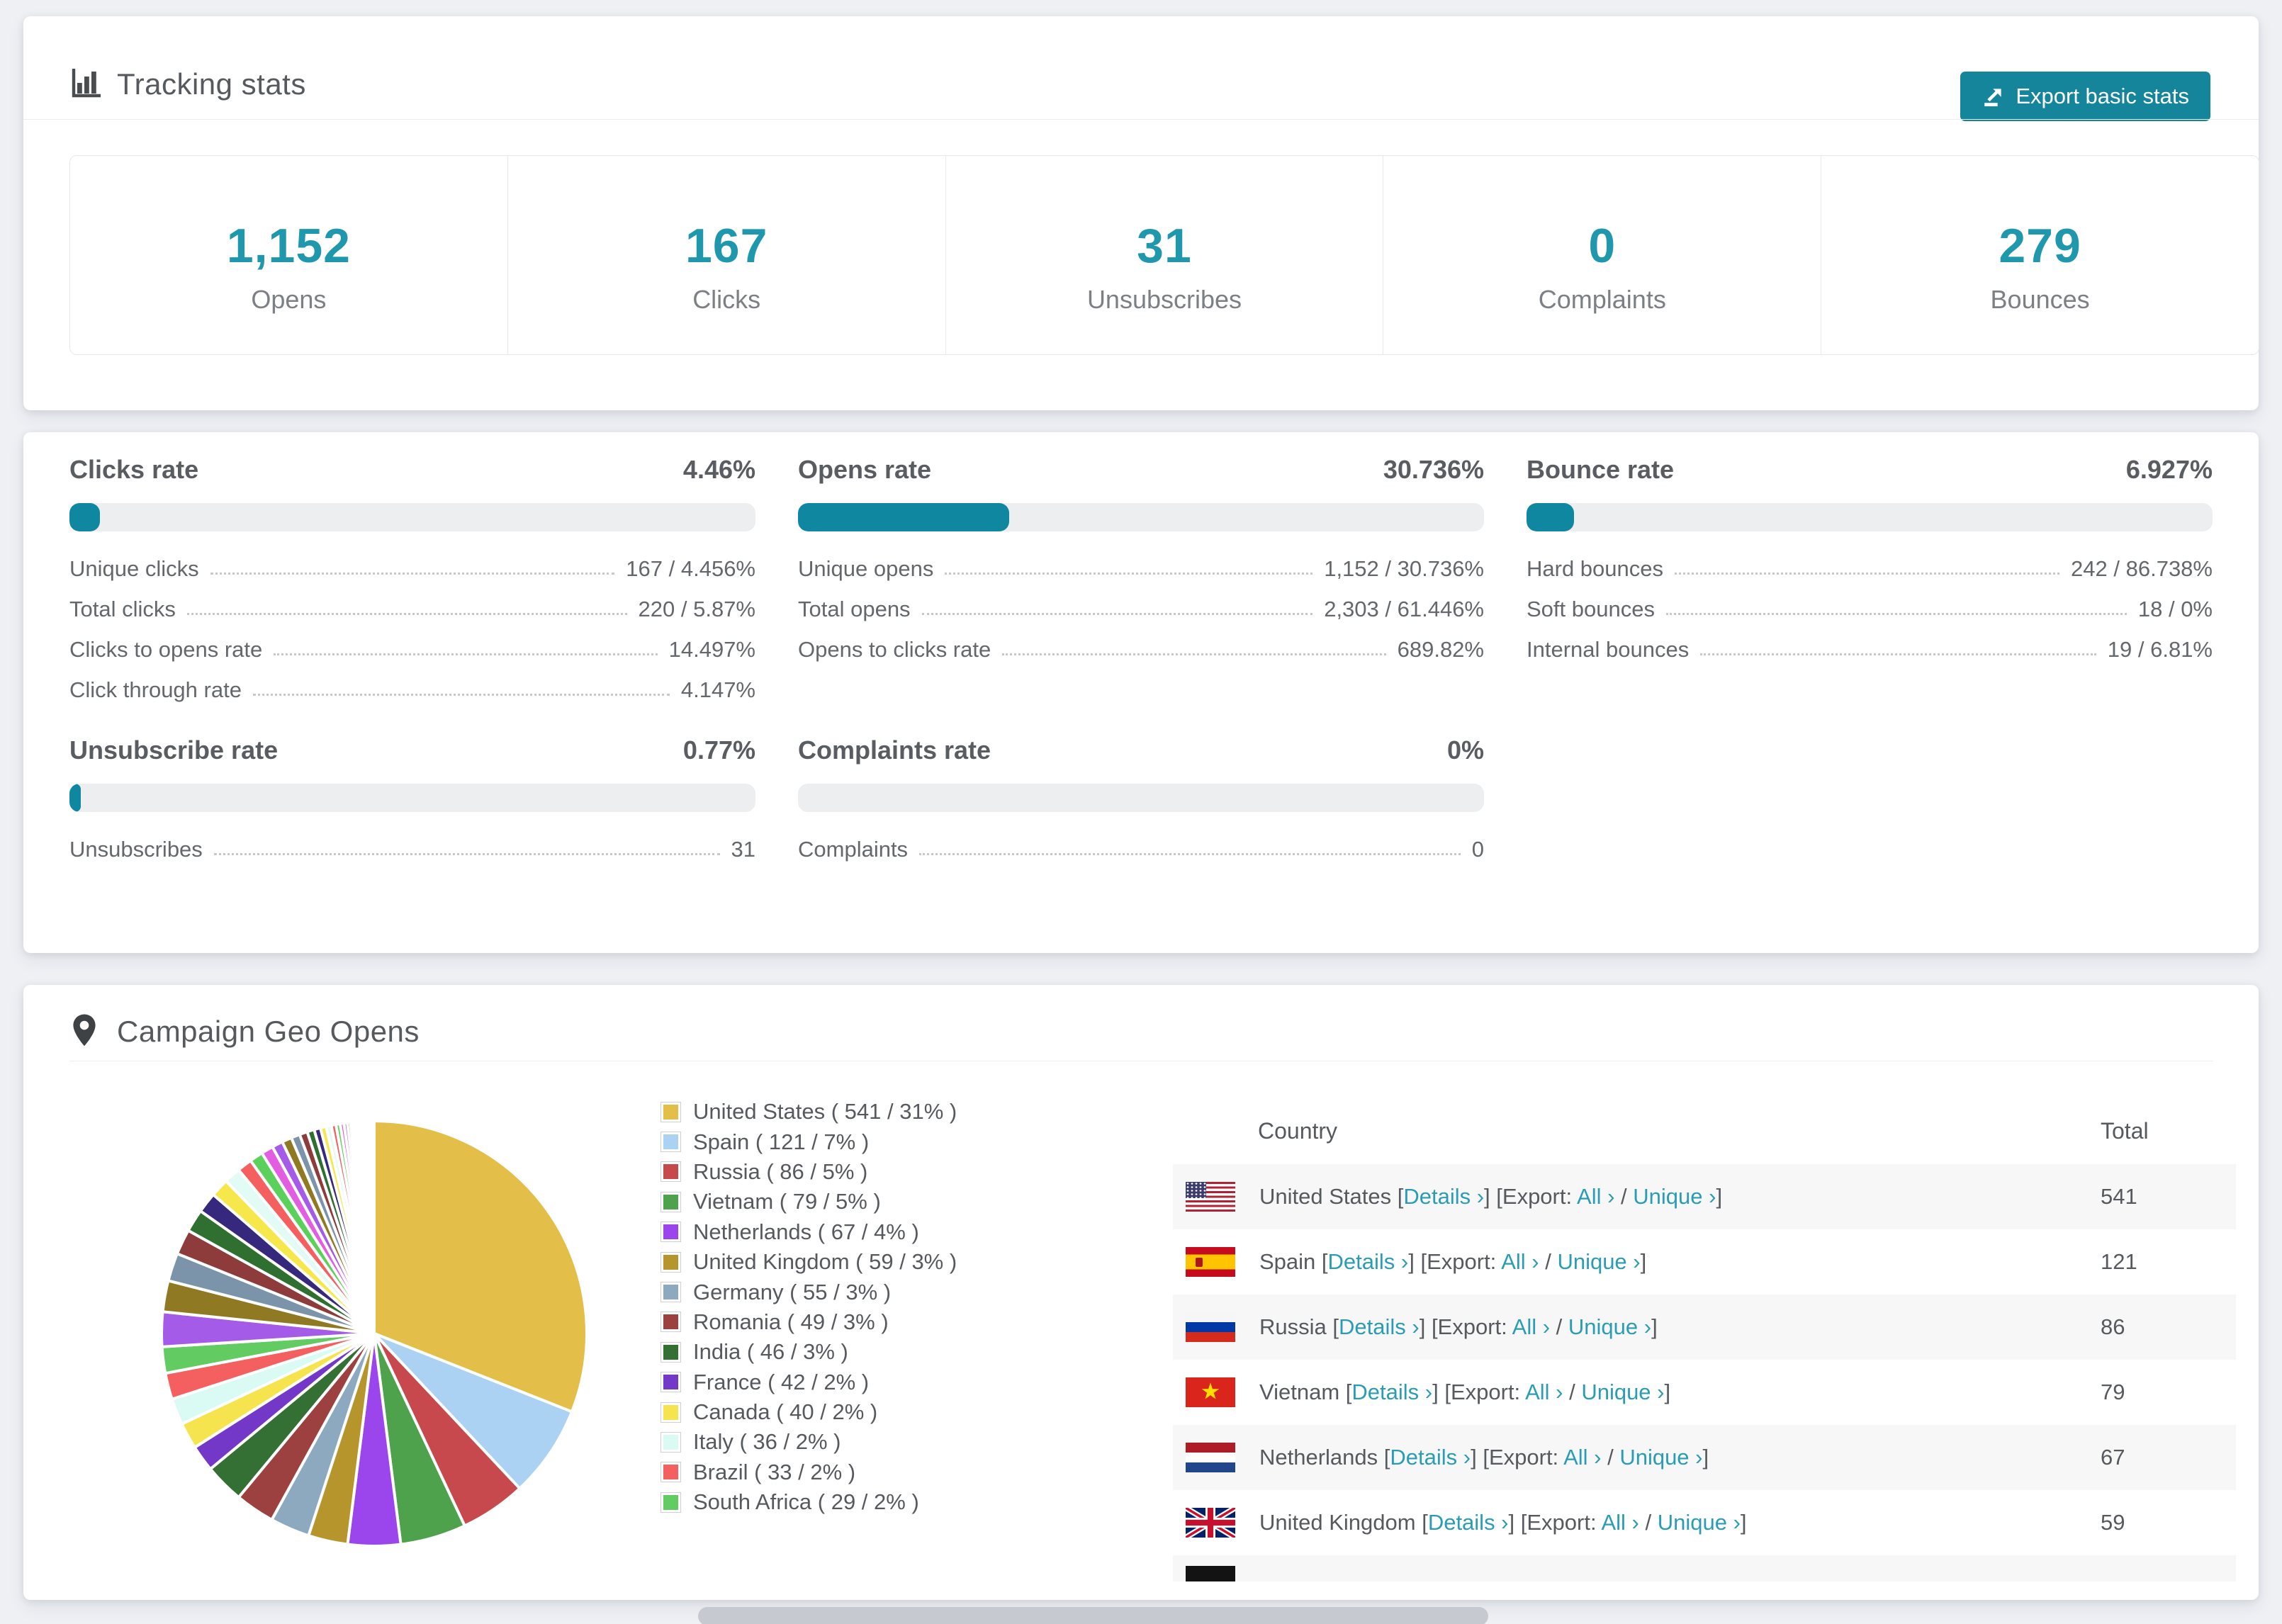  Describe the element at coordinates (1440, 649) in the screenshot. I see `rate-row-value: 689.82%` at that location.